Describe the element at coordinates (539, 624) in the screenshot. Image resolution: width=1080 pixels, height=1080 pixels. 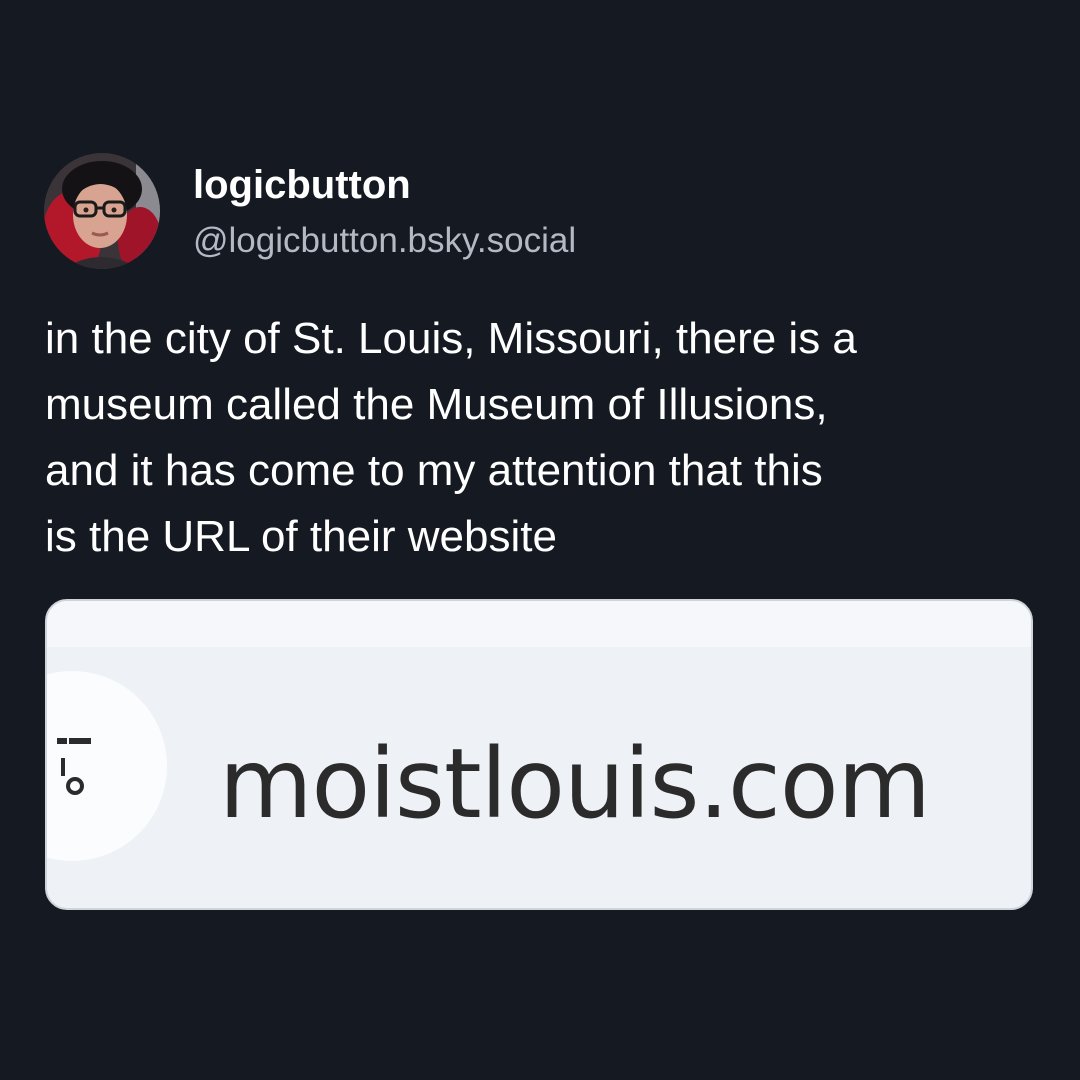
I see `address-bar-top-band` at that location.